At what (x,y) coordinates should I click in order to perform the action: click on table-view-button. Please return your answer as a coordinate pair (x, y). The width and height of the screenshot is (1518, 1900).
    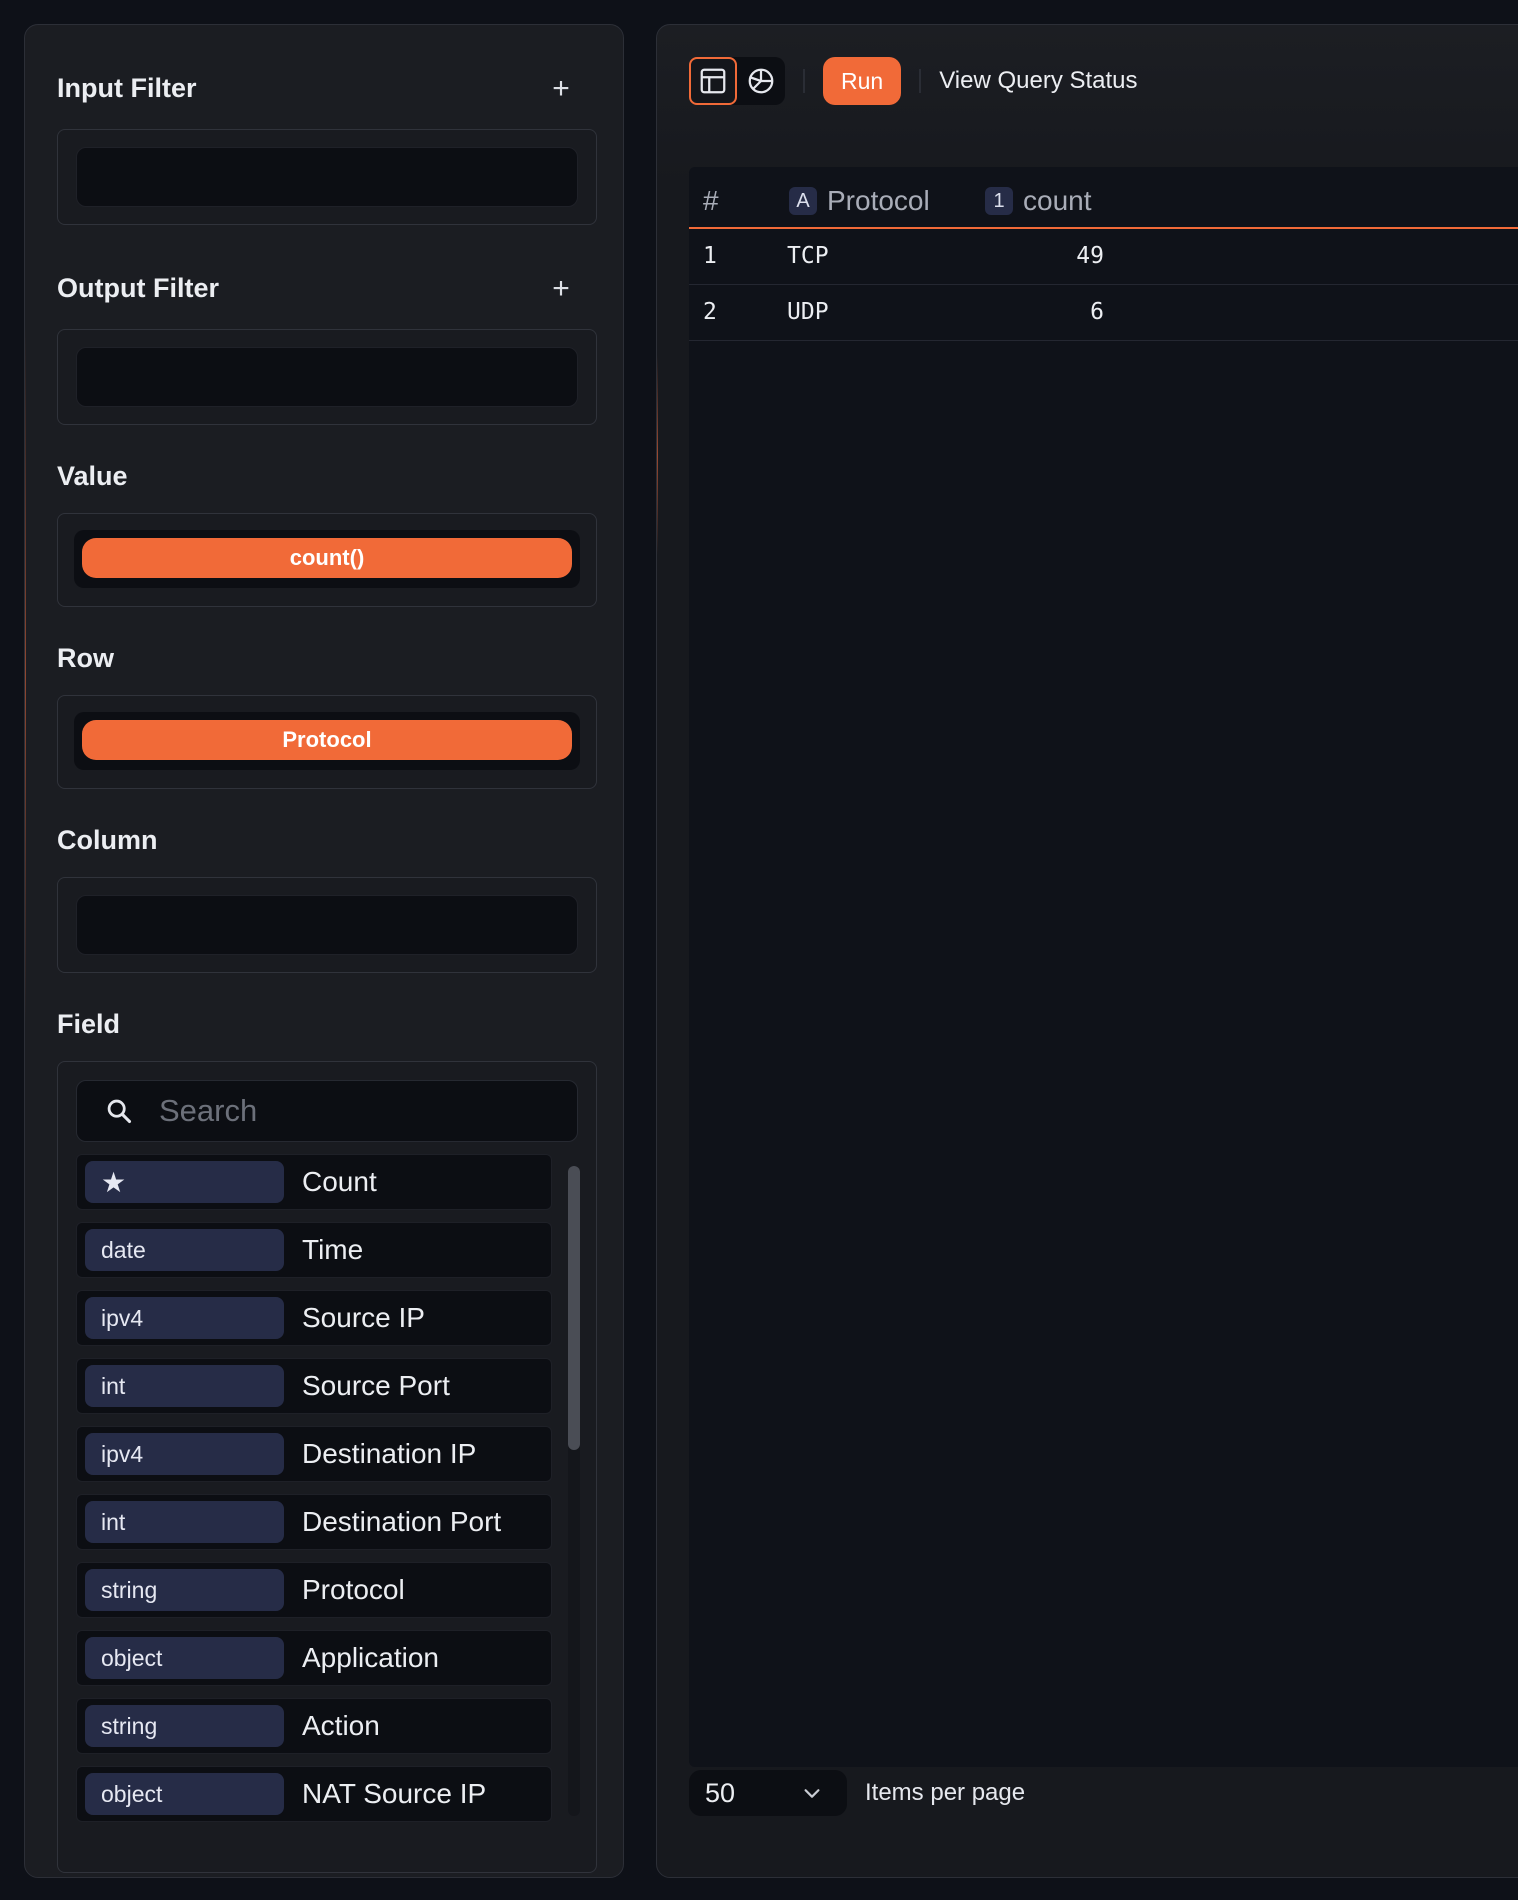
    Looking at the image, I should click on (713, 81).